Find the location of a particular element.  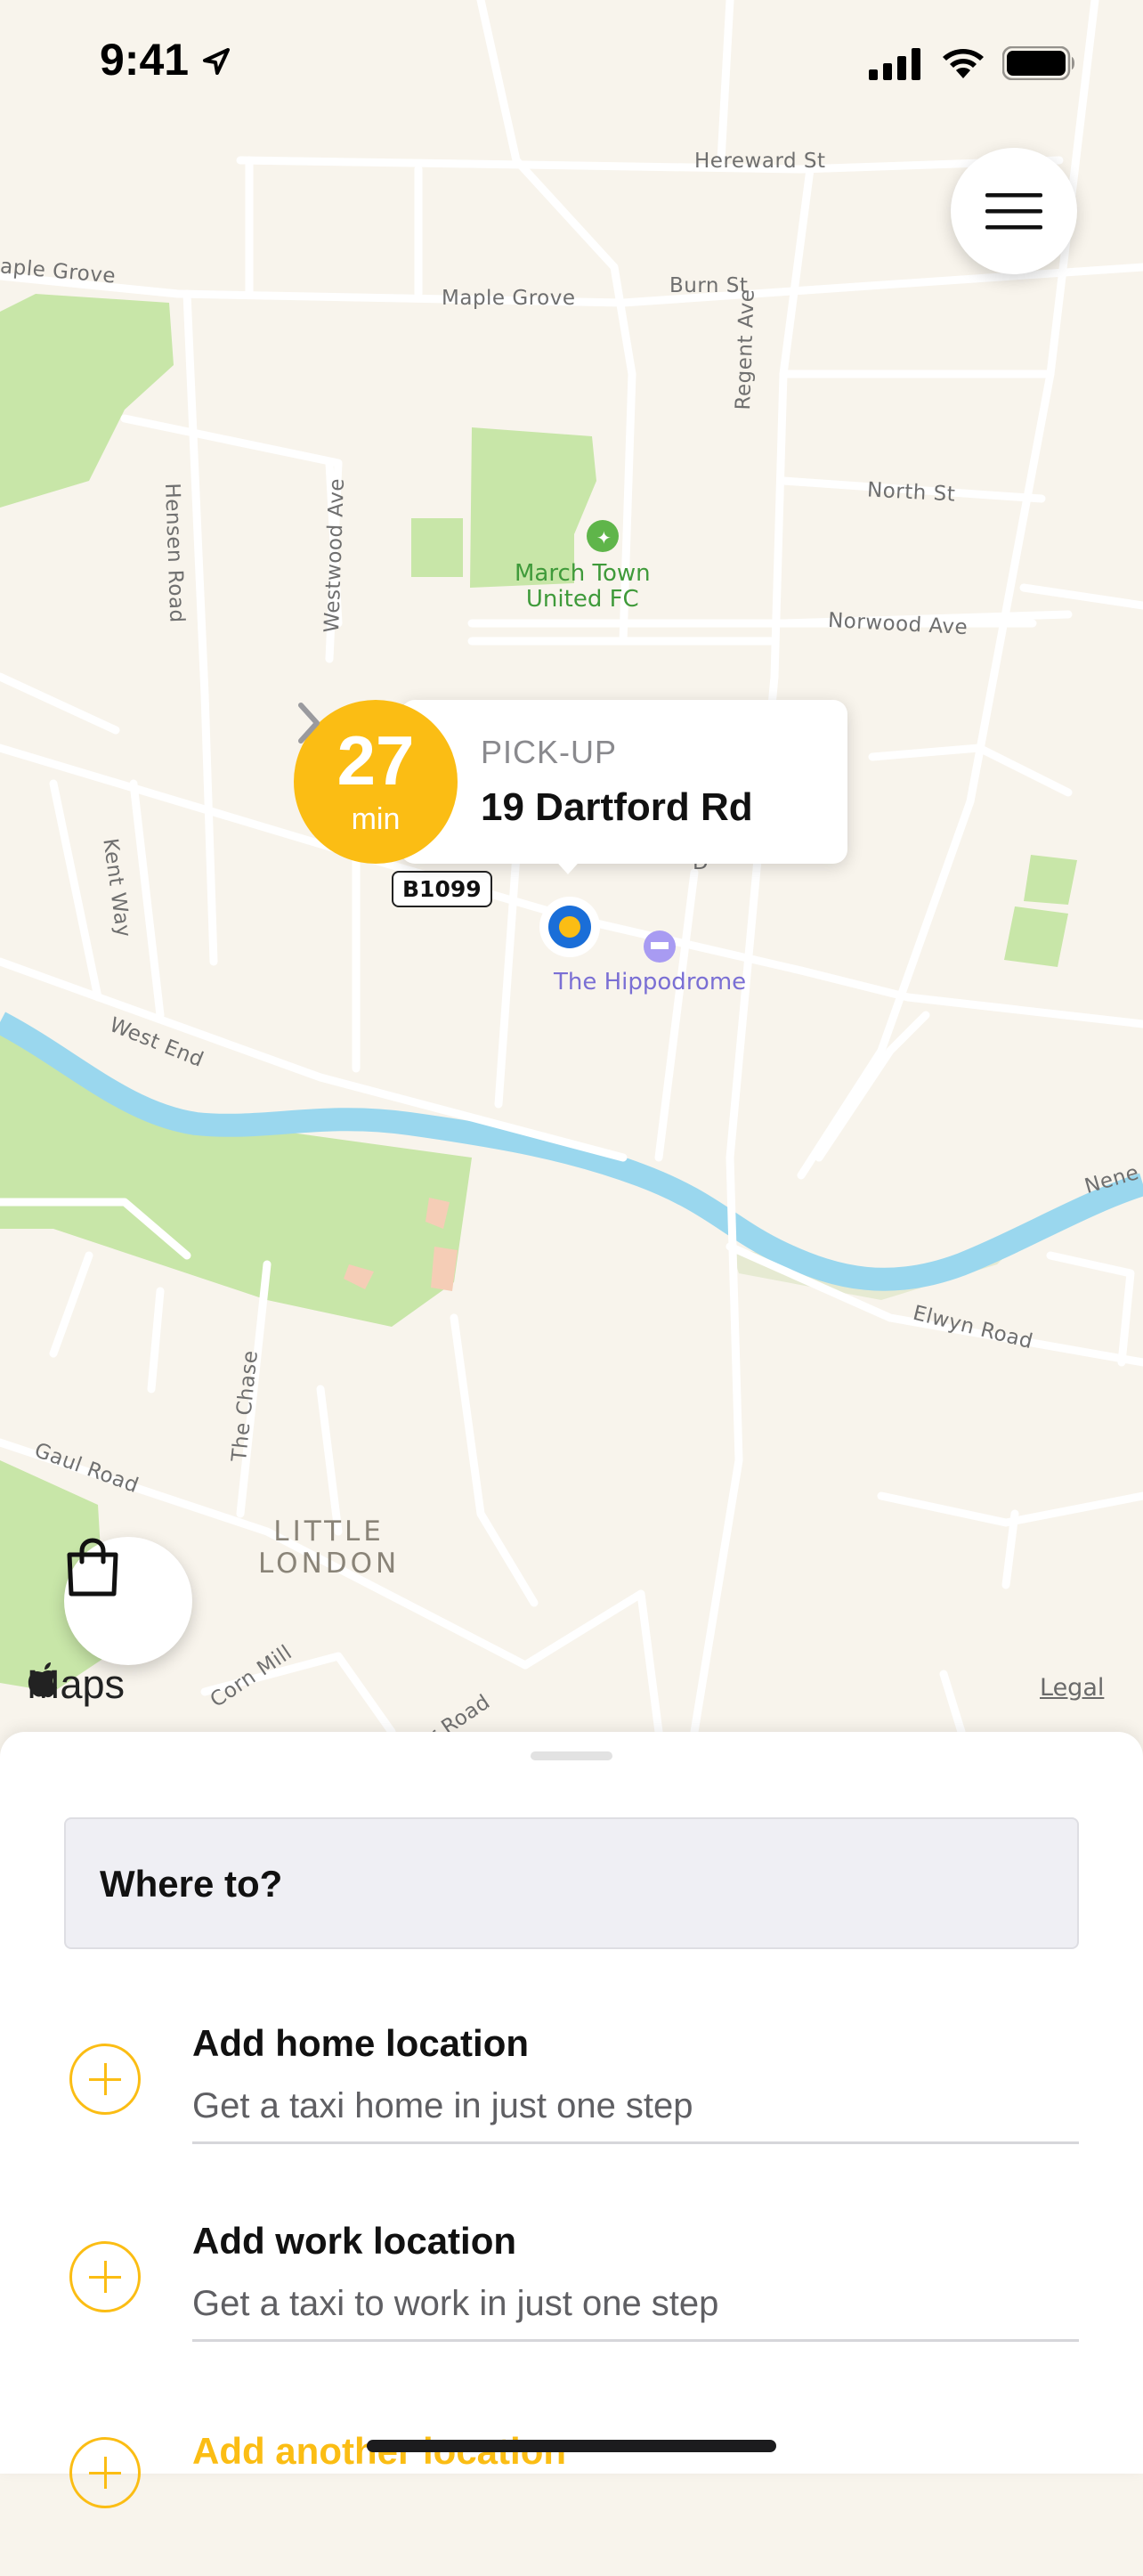

shopping-bag-icon is located at coordinates (92, 1567).